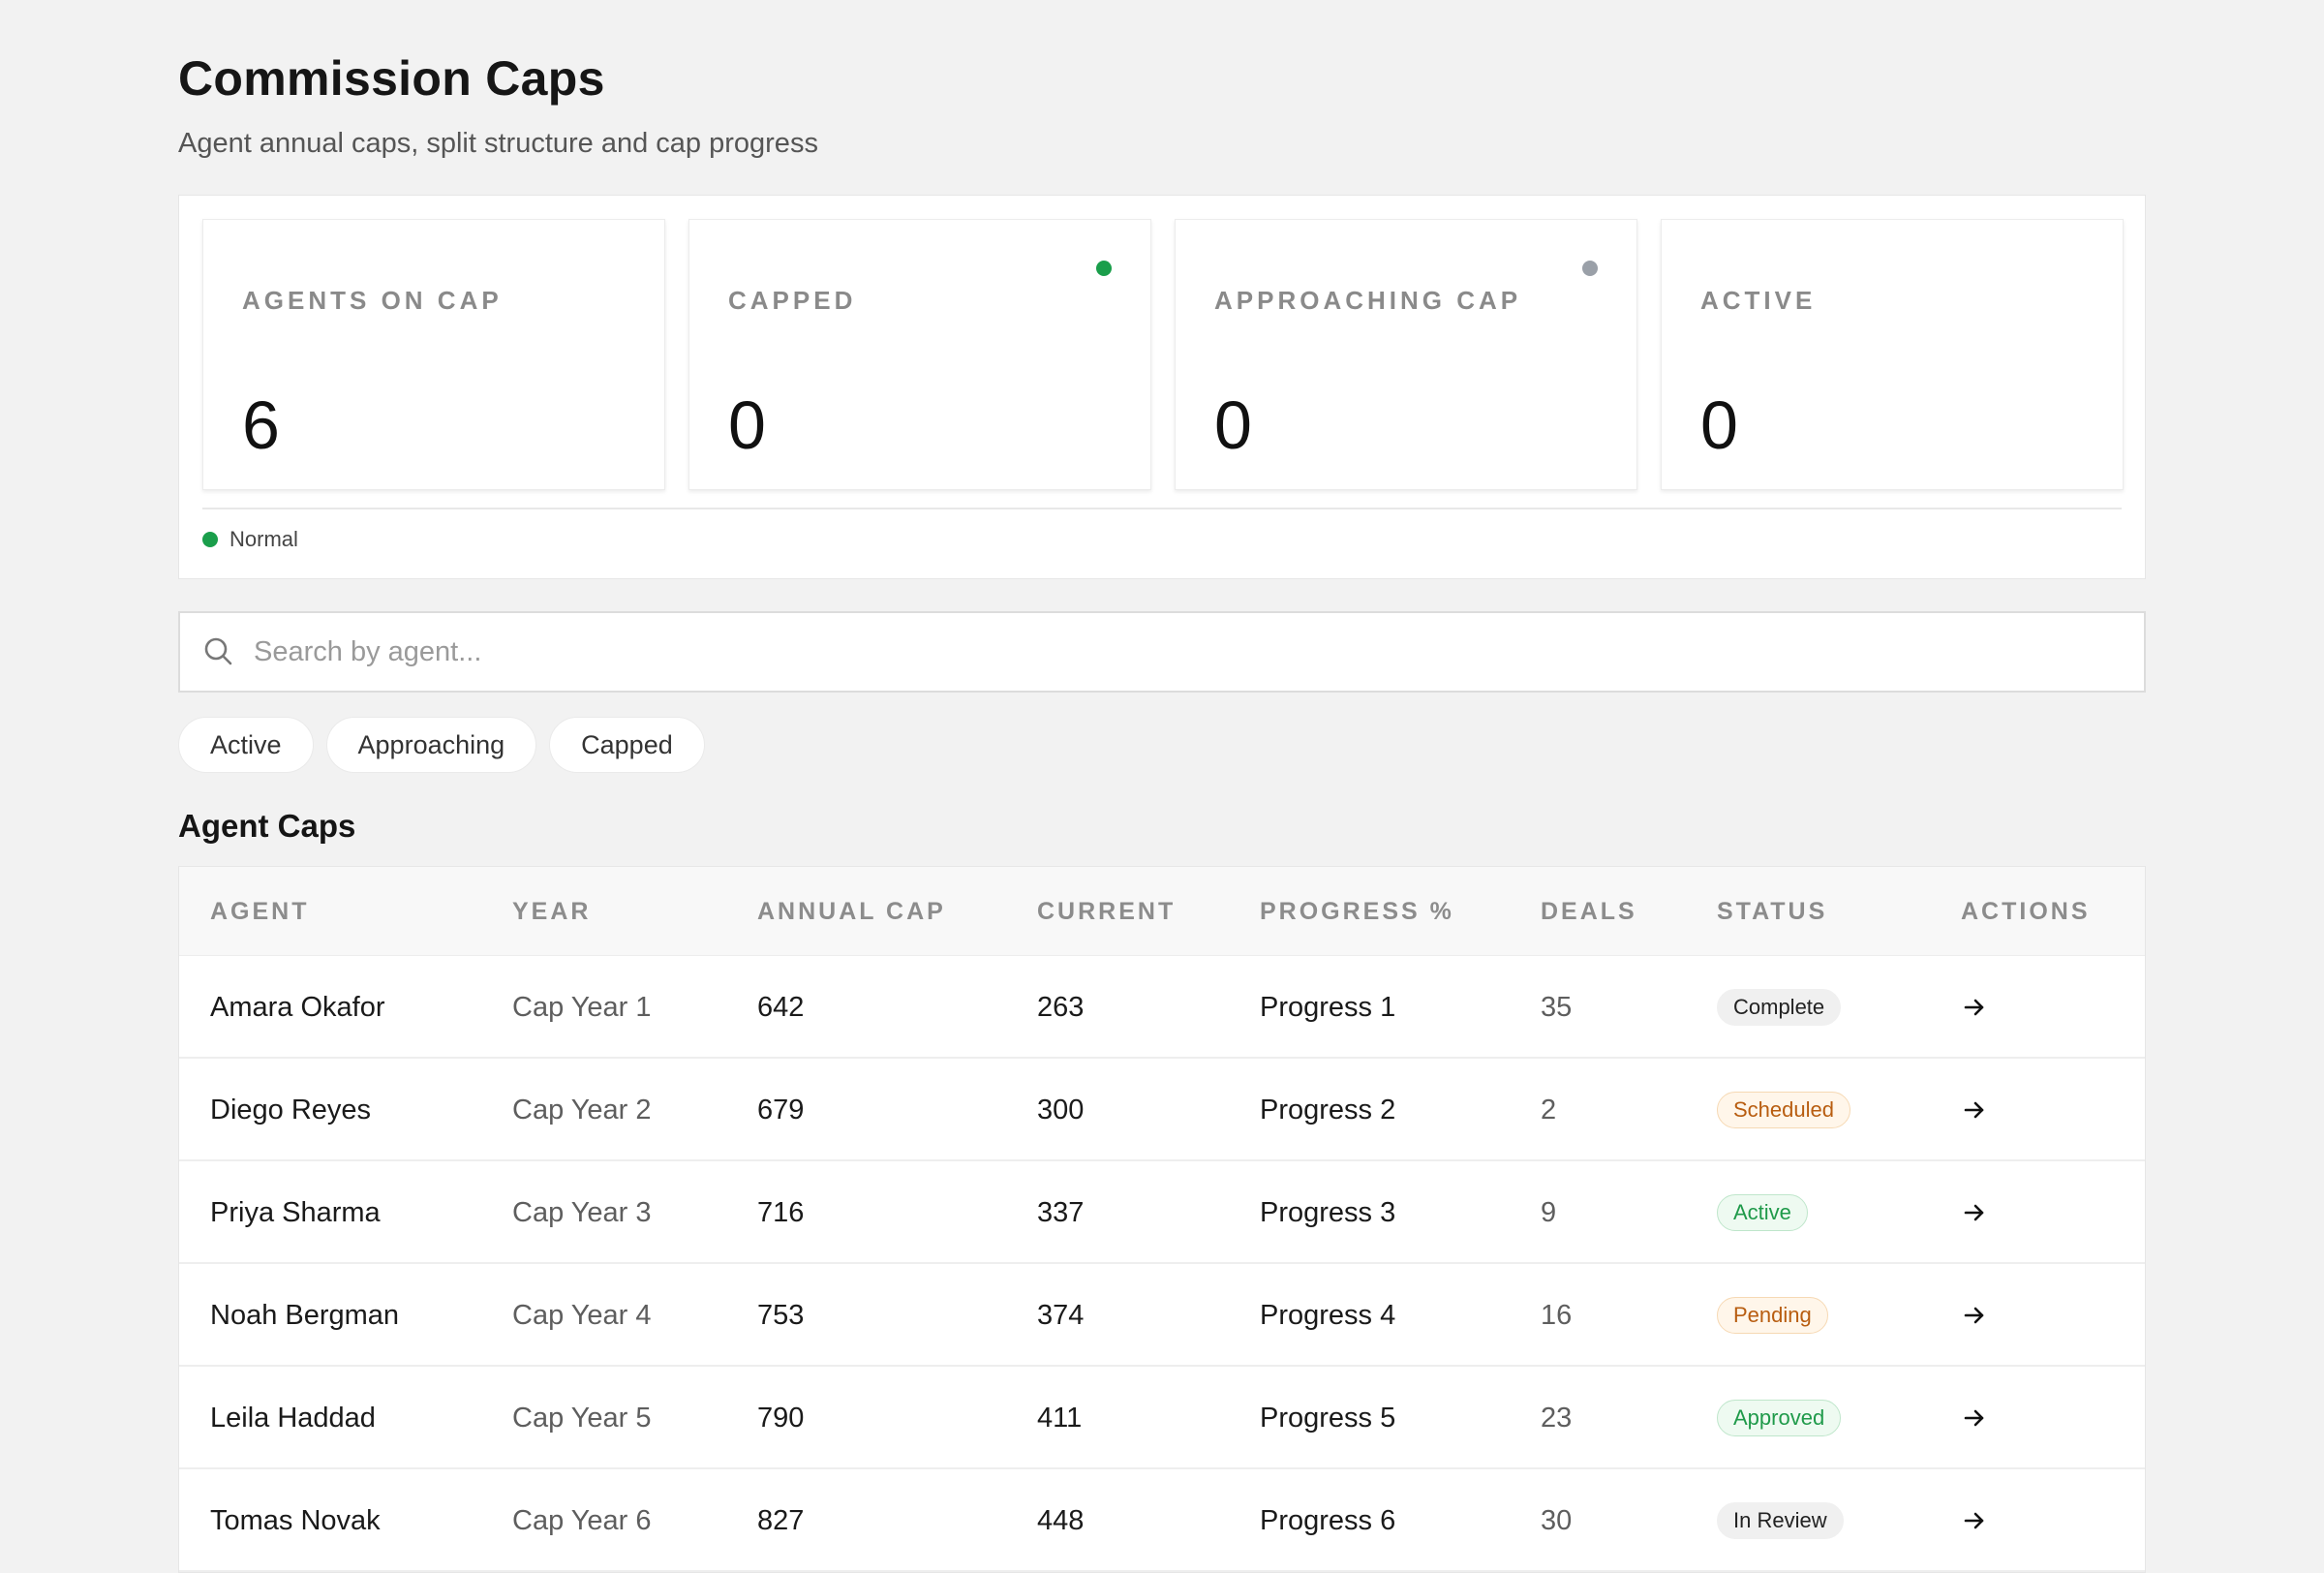  What do you see at coordinates (1549, 1111) in the screenshot?
I see `deals-count: 2` at bounding box center [1549, 1111].